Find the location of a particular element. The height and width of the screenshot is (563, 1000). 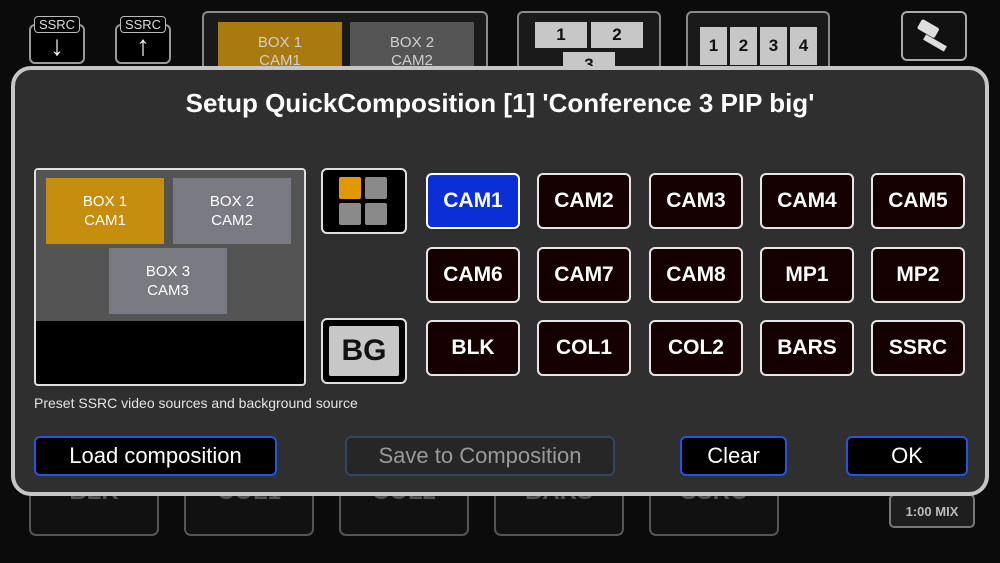

hammer-button is located at coordinates (934, 36).